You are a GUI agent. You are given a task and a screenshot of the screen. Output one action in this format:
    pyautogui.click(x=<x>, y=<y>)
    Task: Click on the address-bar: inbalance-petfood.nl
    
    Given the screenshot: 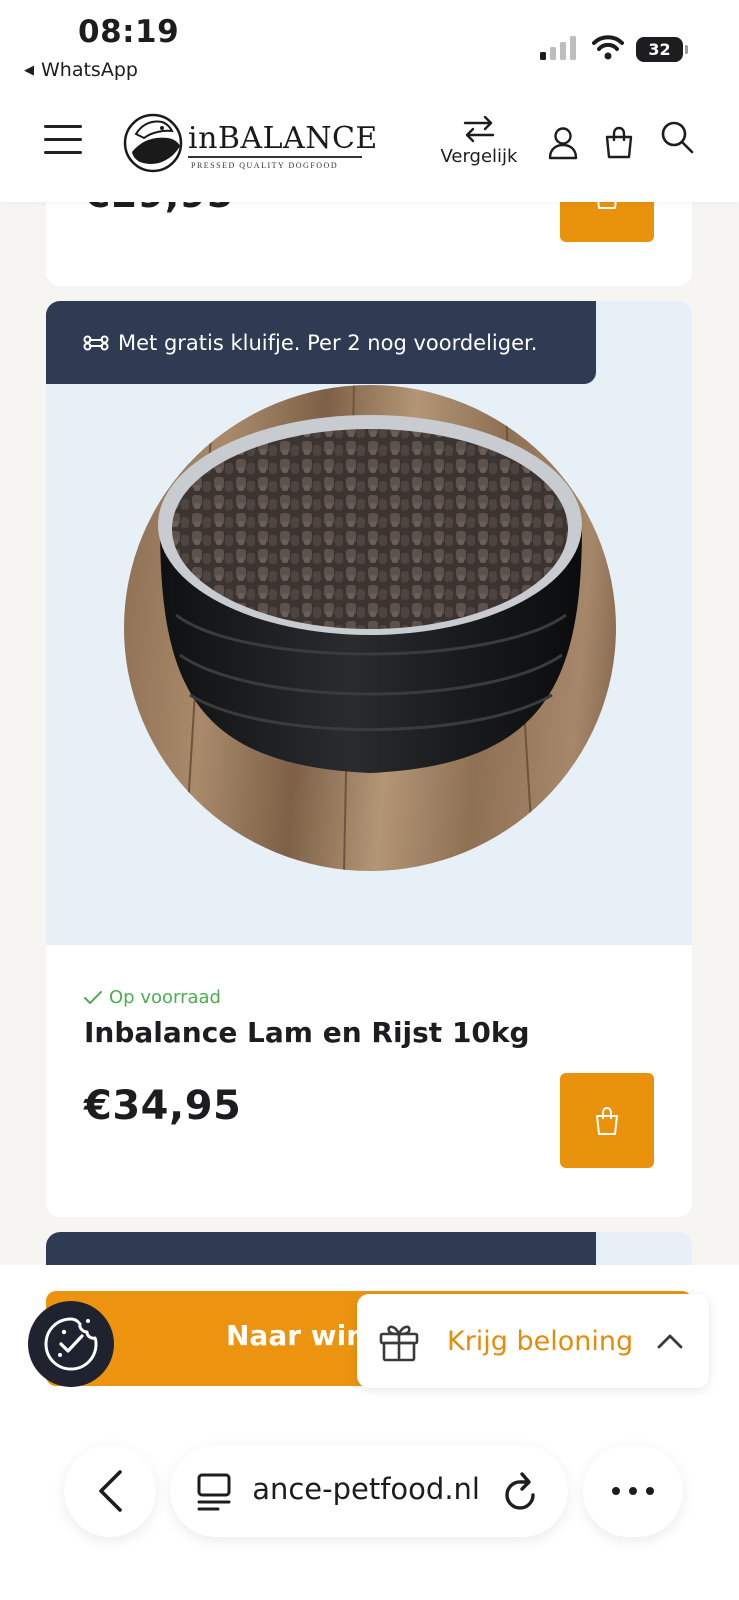 What is the action you would take?
    pyautogui.click(x=369, y=1491)
    